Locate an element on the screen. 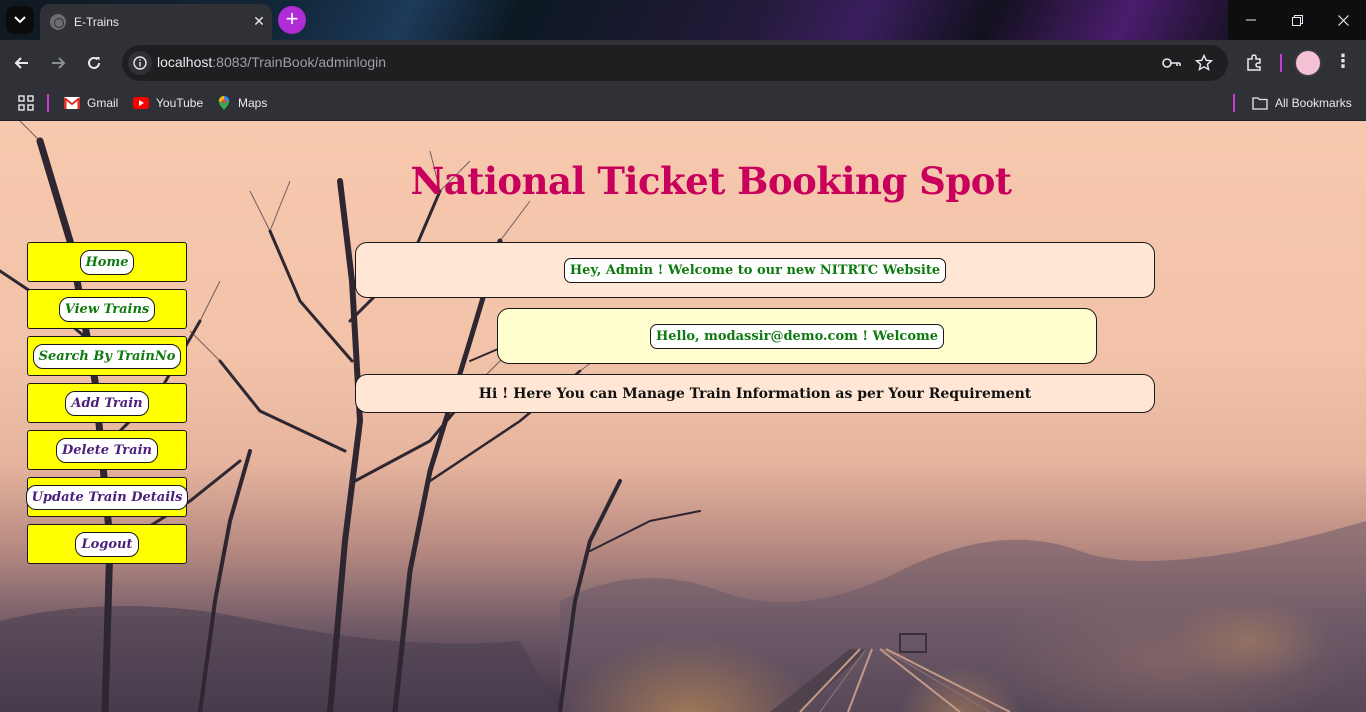 The image size is (1366, 712). apps-grid-icon is located at coordinates (26, 103).